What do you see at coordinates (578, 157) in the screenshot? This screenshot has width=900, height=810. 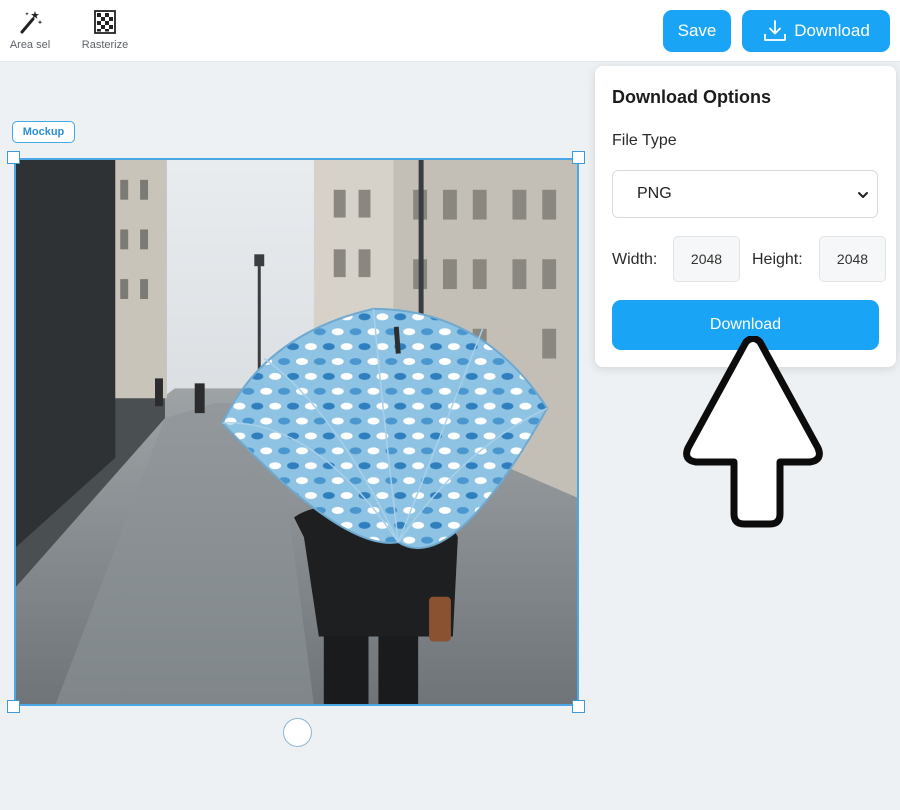 I see `resize-handle-top-right` at bounding box center [578, 157].